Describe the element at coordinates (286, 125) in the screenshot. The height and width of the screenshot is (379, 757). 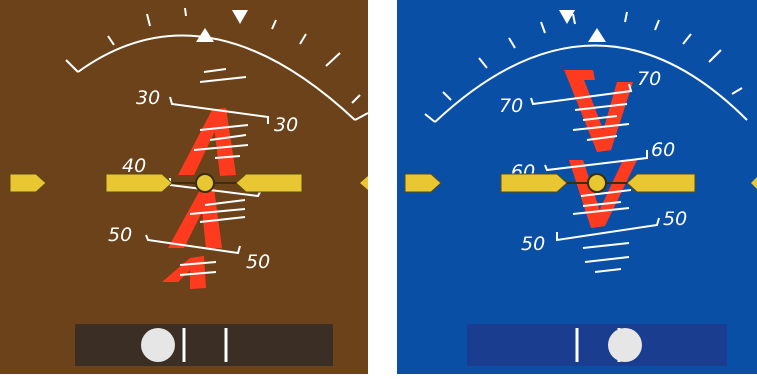
I see `pitch-label-30-right: 30` at that location.